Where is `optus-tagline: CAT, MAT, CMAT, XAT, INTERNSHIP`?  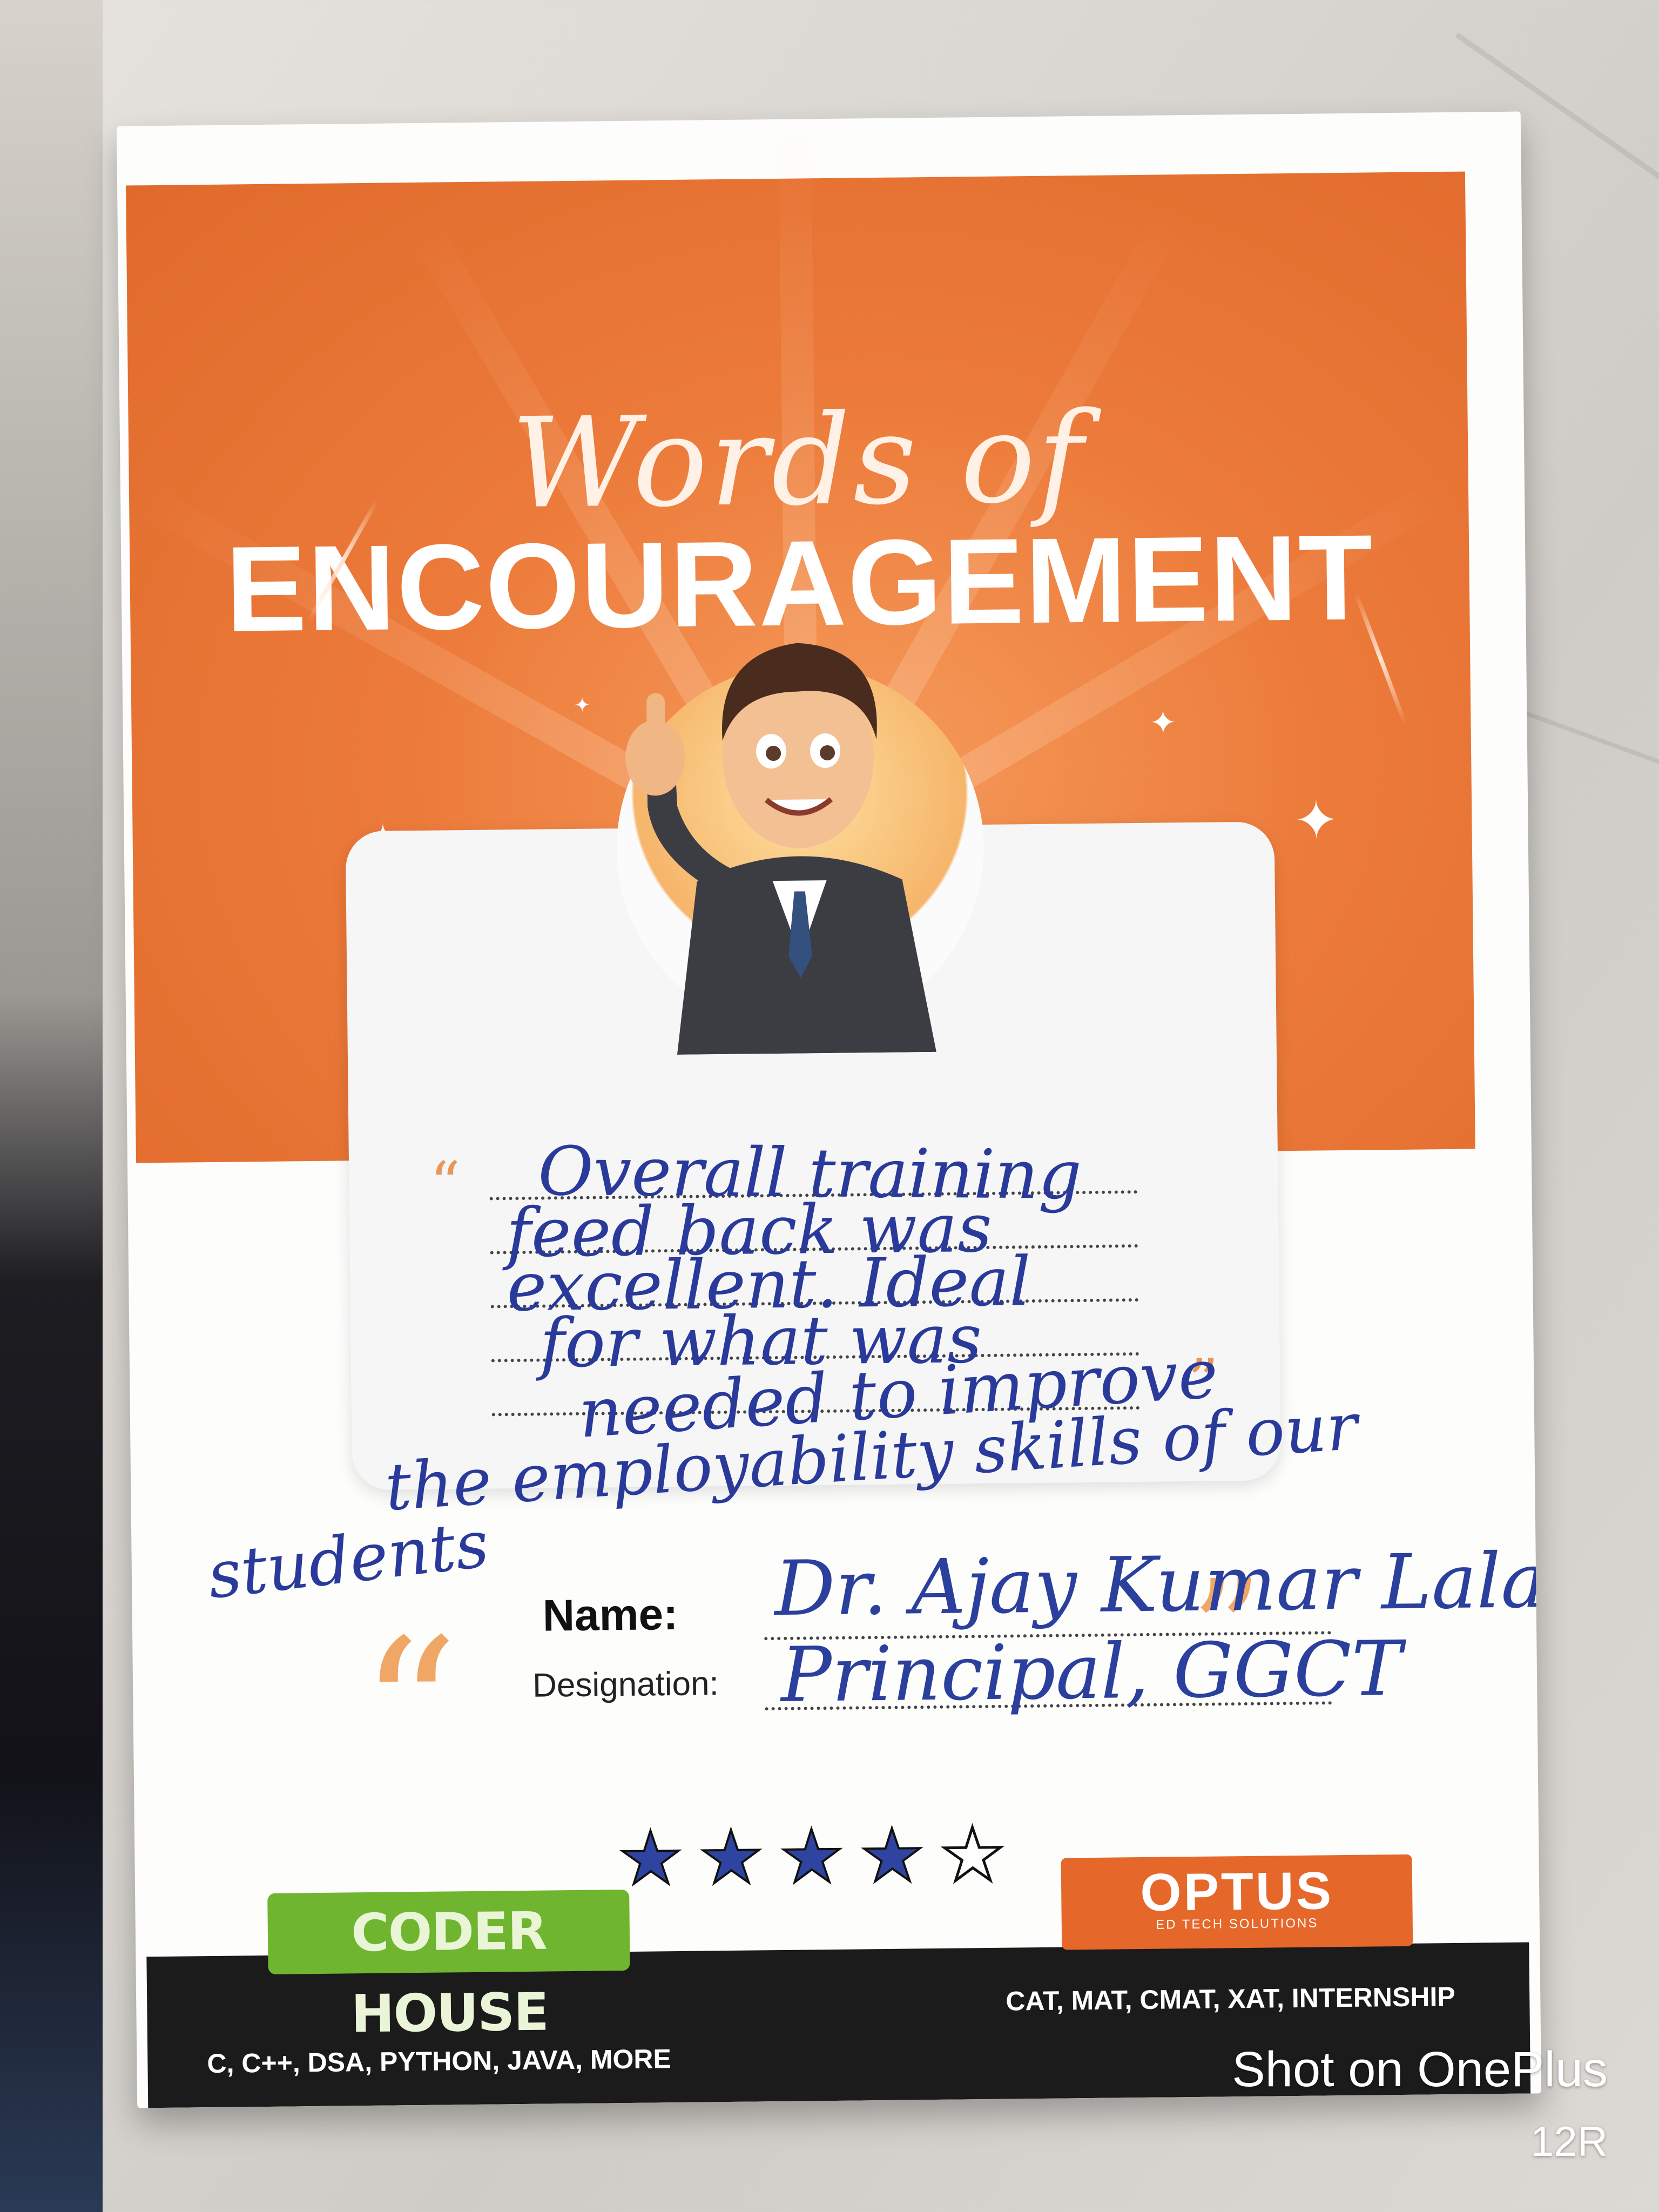 optus-tagline: CAT, MAT, CMAT, XAT, INTERNSHIP is located at coordinates (1230, 1999).